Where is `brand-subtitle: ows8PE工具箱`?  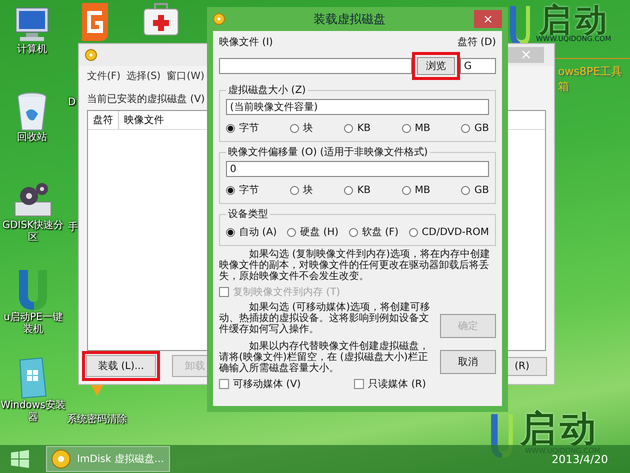
brand-subtitle: ows8PE工具箱 is located at coordinates (591, 79).